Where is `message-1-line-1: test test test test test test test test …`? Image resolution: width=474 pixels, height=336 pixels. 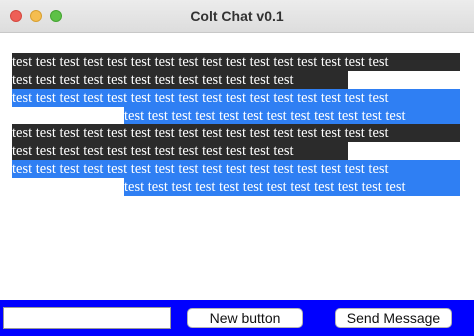 message-1-line-1: test test test test test test test test … is located at coordinates (236, 62).